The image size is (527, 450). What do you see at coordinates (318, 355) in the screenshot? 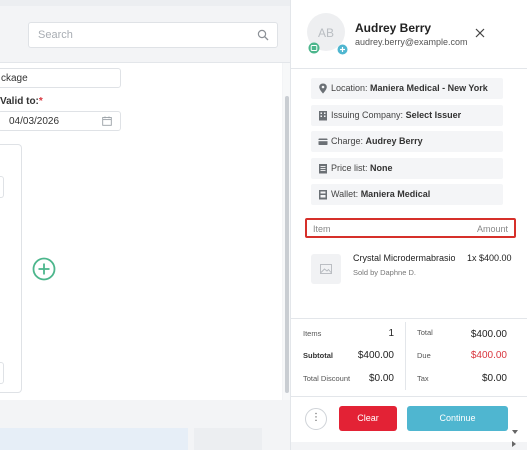
I see `subtotal-label: Subtotal` at bounding box center [318, 355].